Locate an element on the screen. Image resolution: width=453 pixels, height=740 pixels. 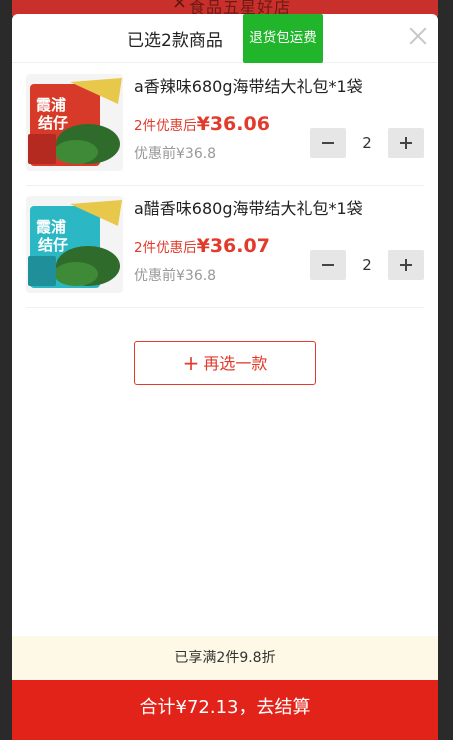
discounted-price: 2件优惠后¥36.06 is located at coordinates (202, 124).